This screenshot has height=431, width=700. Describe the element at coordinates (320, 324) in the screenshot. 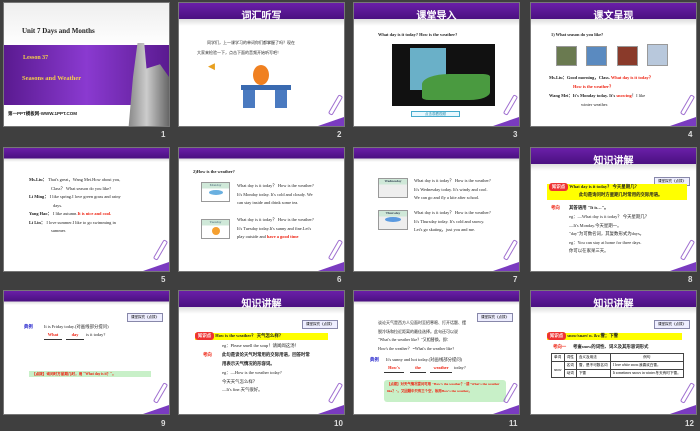

I see `section-tag: 课堂探究《点拨》` at that location.